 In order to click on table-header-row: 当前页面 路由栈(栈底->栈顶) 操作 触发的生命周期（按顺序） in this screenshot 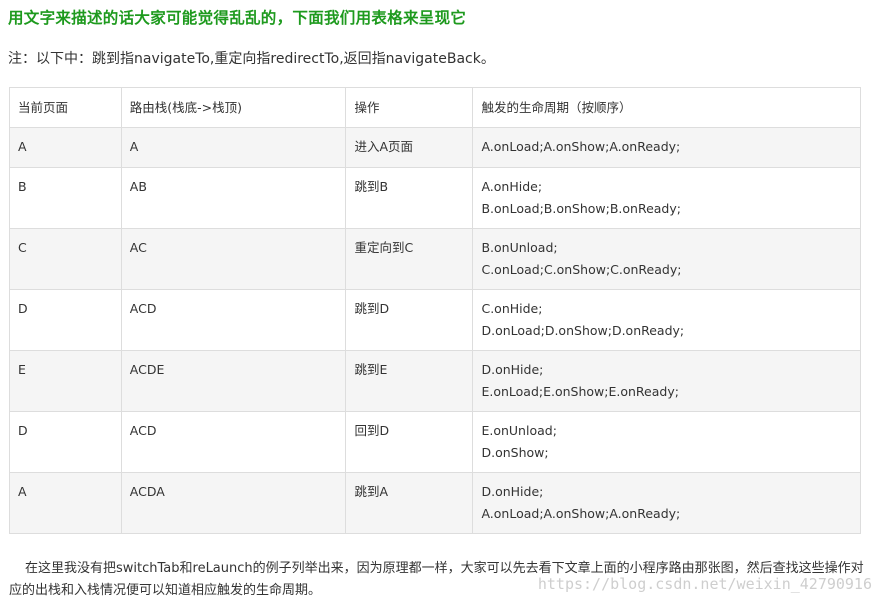, I will do `click(435, 107)`.